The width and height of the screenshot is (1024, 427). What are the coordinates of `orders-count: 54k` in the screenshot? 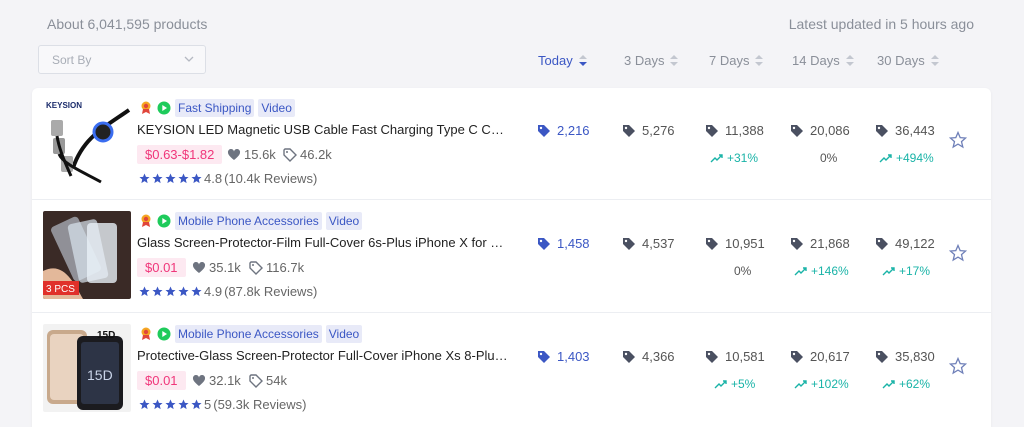 It's located at (268, 380).